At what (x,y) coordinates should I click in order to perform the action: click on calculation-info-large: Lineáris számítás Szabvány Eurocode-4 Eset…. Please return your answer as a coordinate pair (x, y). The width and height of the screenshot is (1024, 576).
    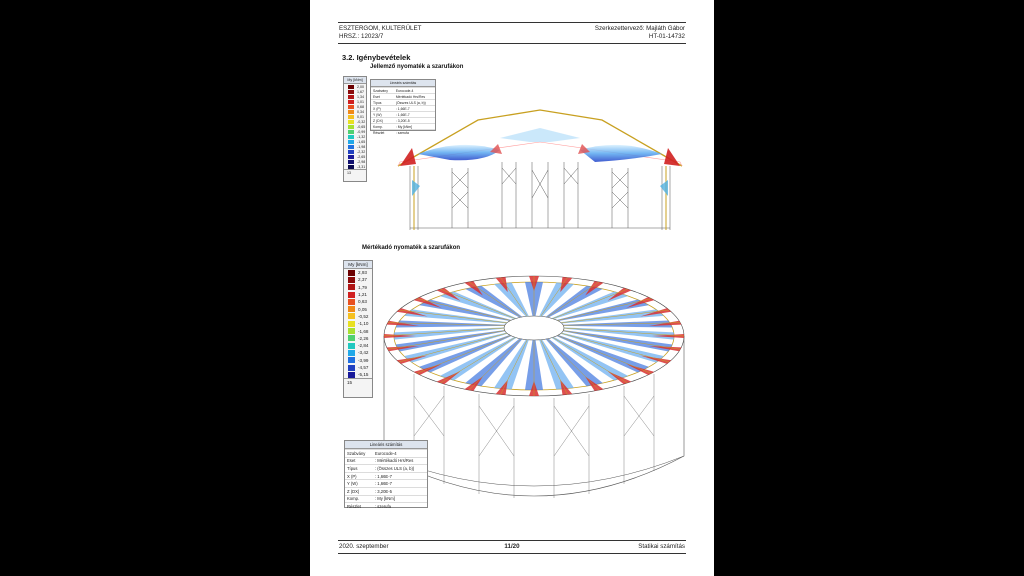
    Looking at the image, I should click on (386, 475).